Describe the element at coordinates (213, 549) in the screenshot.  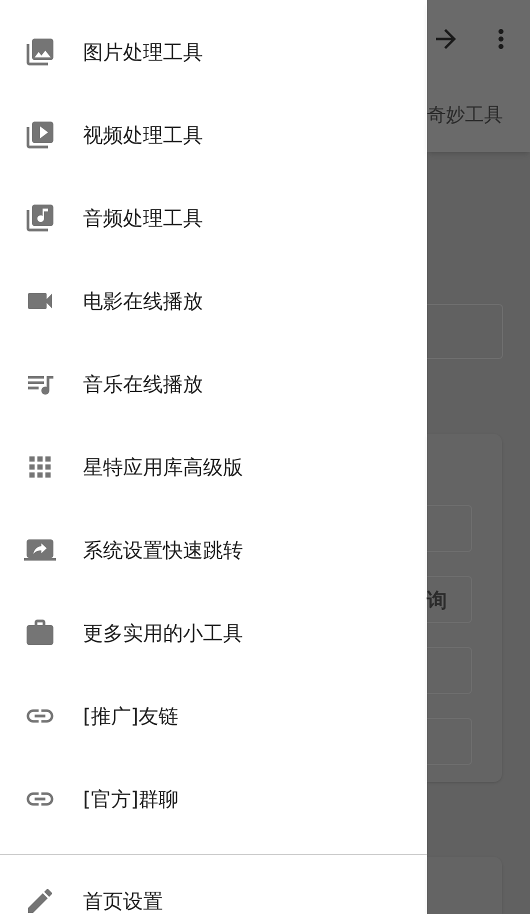
I see `drawer-item: 系统设置快速跳转` at that location.